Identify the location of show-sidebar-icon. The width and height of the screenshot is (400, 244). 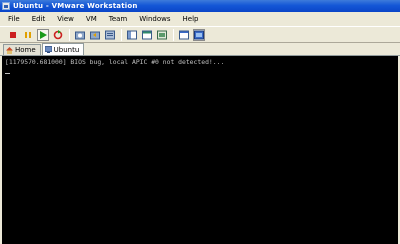
(132, 34).